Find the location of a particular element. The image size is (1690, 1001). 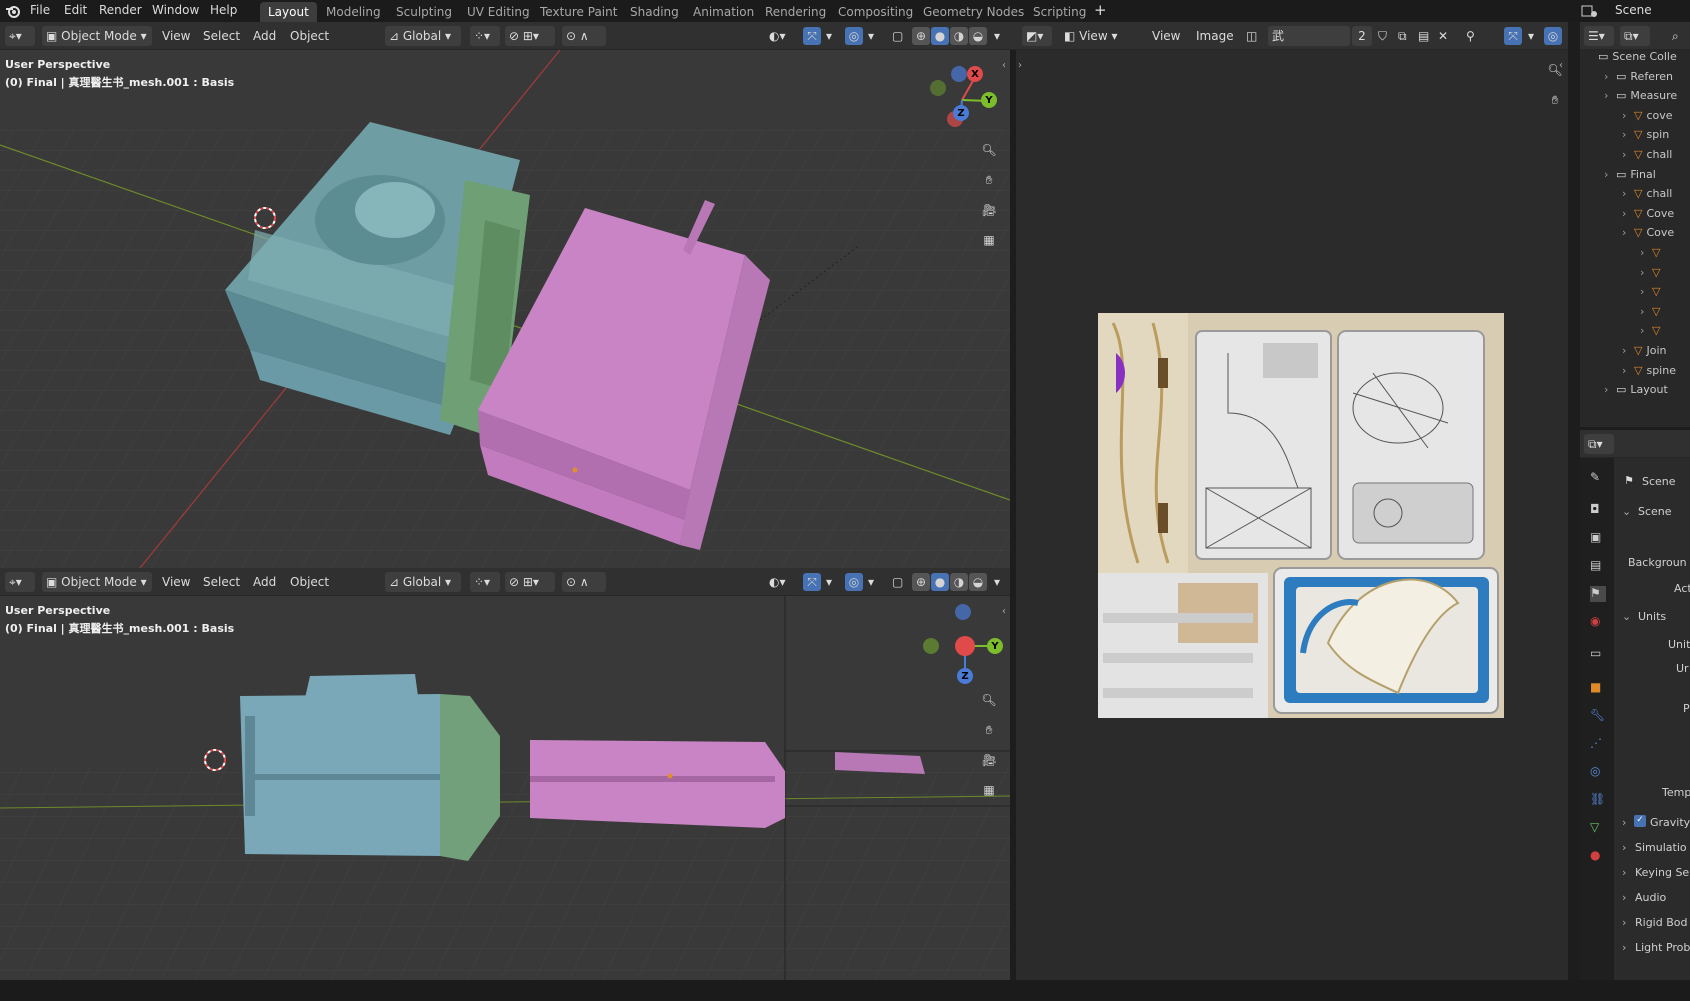

tab-scripting: Scripting is located at coordinates (1059, 12).